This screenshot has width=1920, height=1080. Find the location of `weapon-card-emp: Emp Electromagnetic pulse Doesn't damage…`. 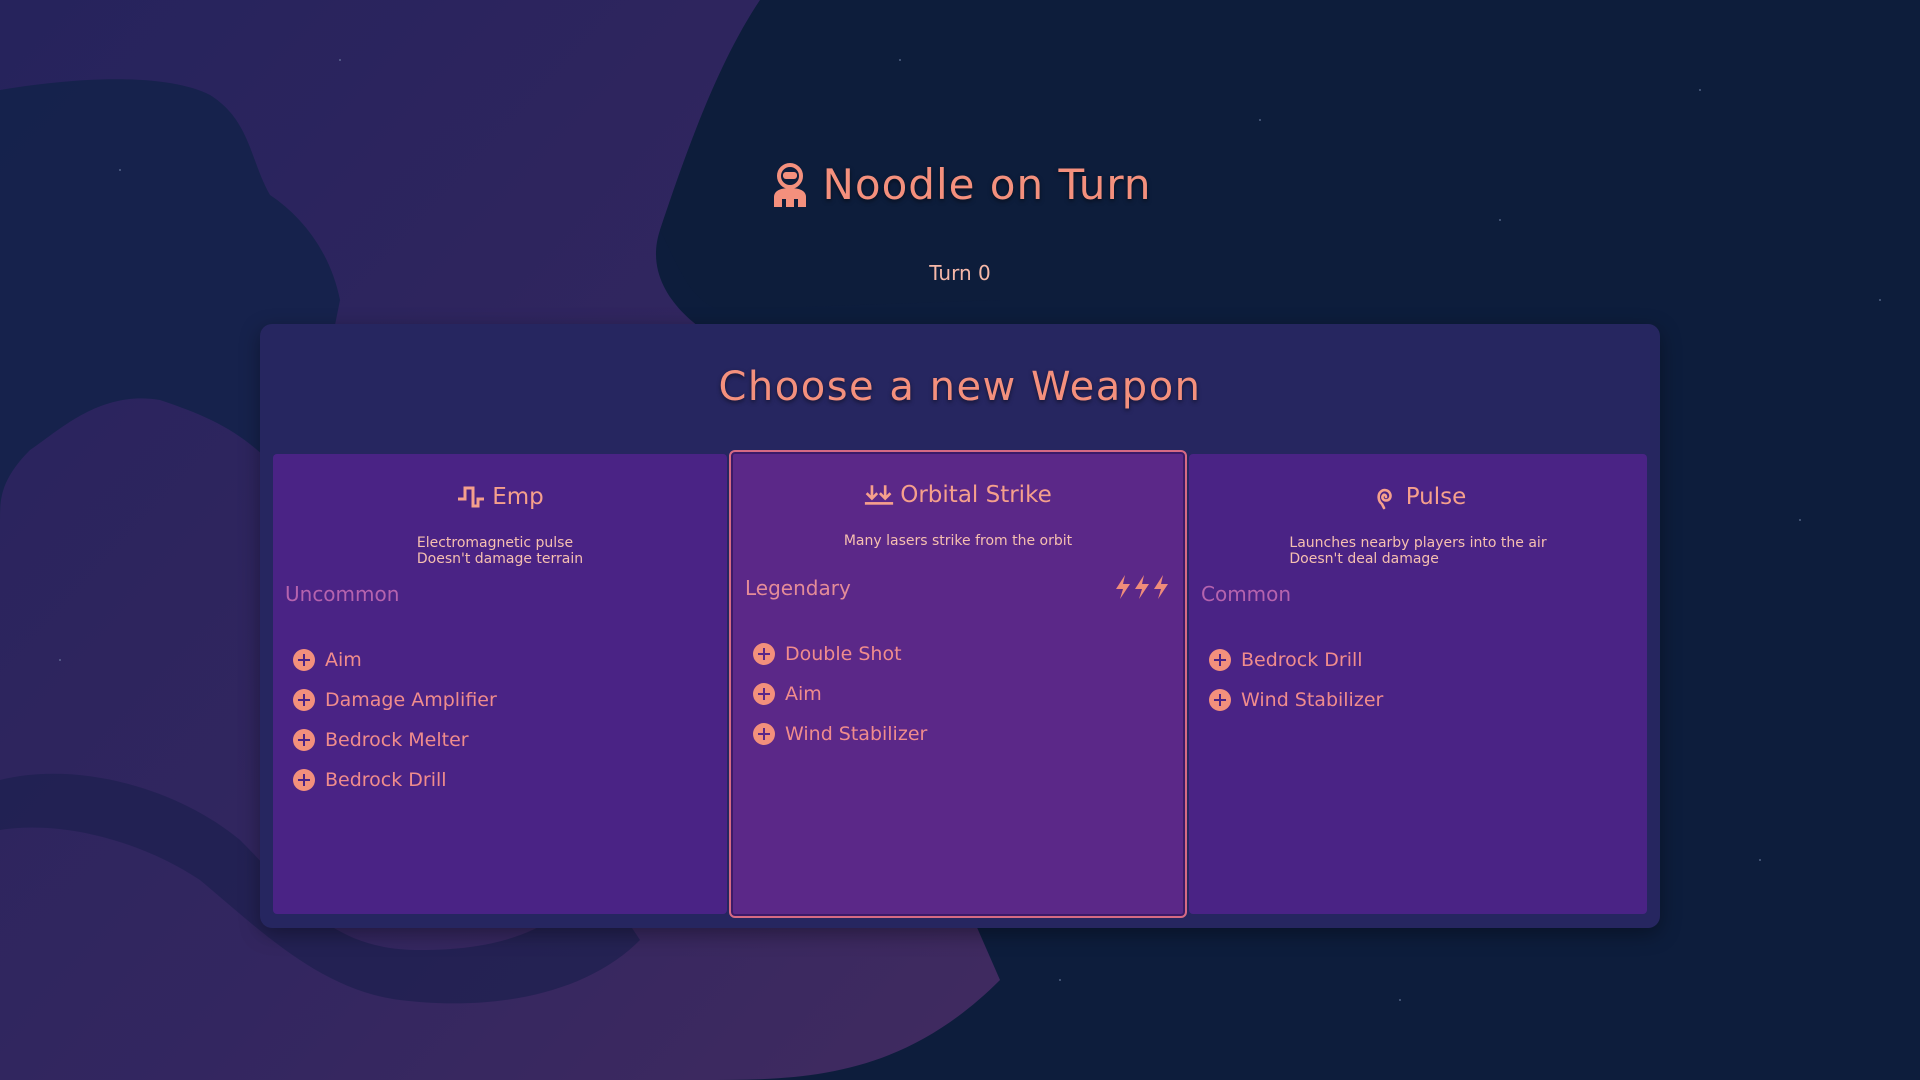

weapon-card-emp: Emp Electromagnetic pulse Doesn't damage… is located at coordinates (500, 684).